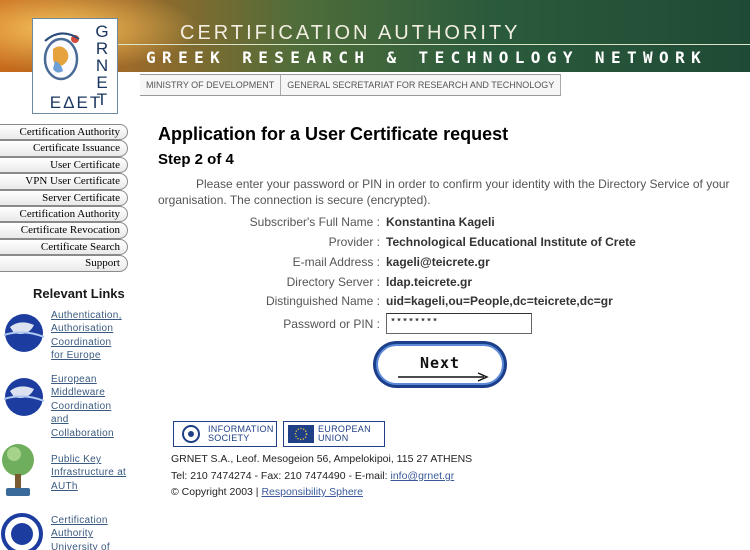 Image resolution: width=750 pixels, height=550 pixels. What do you see at coordinates (64, 181) in the screenshot?
I see `sidebar-item-vpn-user-certificate: VPN User Certificate` at bounding box center [64, 181].